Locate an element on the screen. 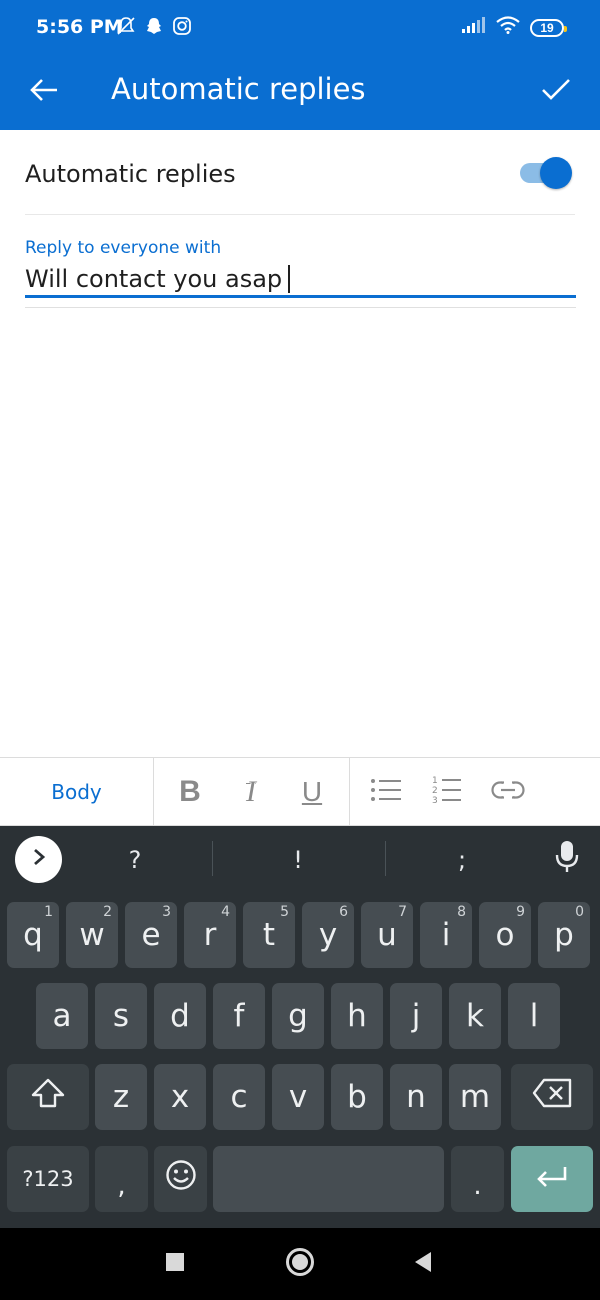  shift-key is located at coordinates (48, 1097).